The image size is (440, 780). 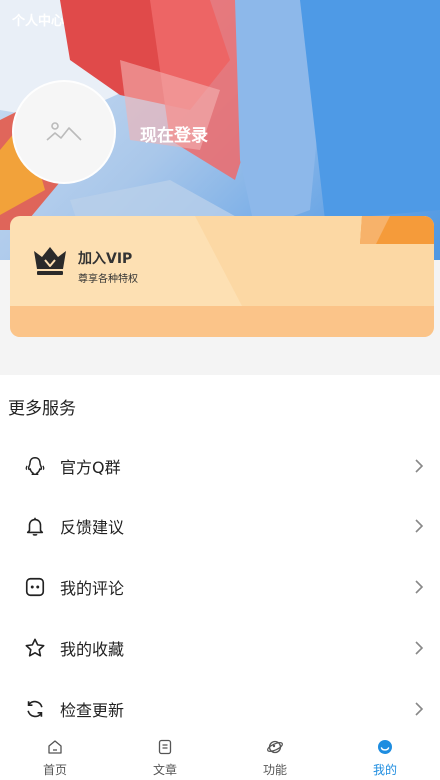 I want to click on service-item-feedback: 反馈建议, so click(x=220, y=526).